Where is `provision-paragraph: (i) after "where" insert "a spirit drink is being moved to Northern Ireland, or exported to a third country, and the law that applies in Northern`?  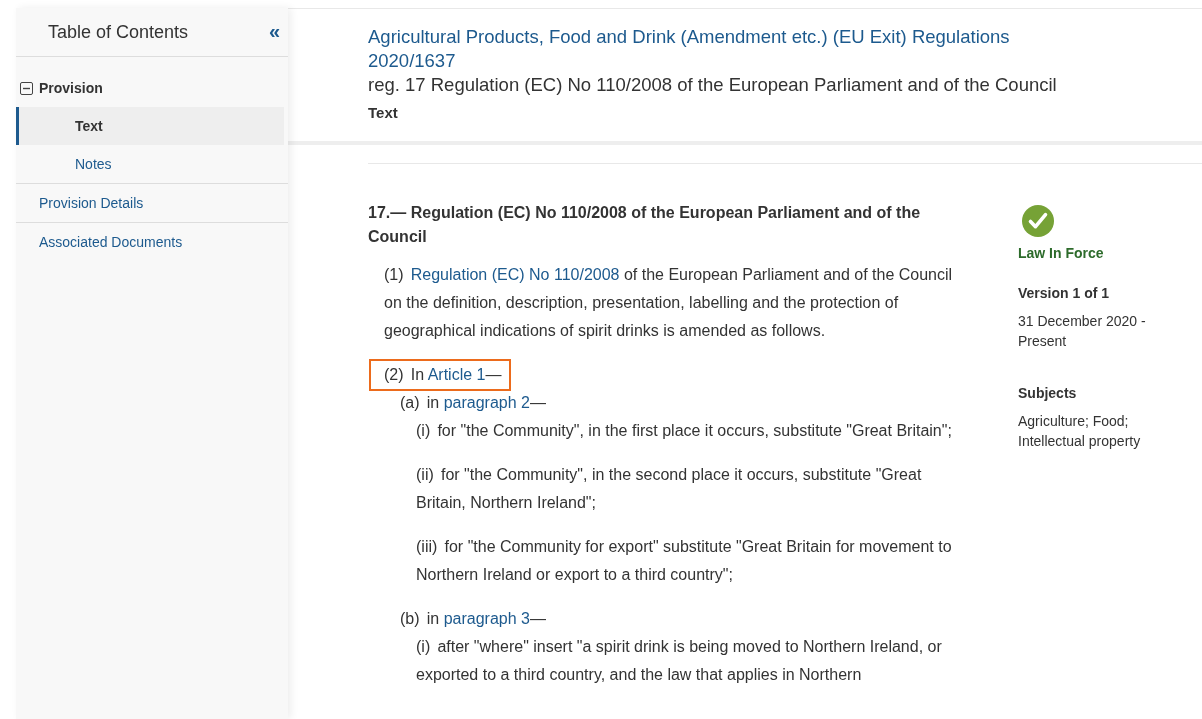
provision-paragraph: (i) after "where" insert "a spirit drink is being moved to Northern Ireland, or exported to a third country, and the law that applies in Northern is located at coordinates (679, 661).